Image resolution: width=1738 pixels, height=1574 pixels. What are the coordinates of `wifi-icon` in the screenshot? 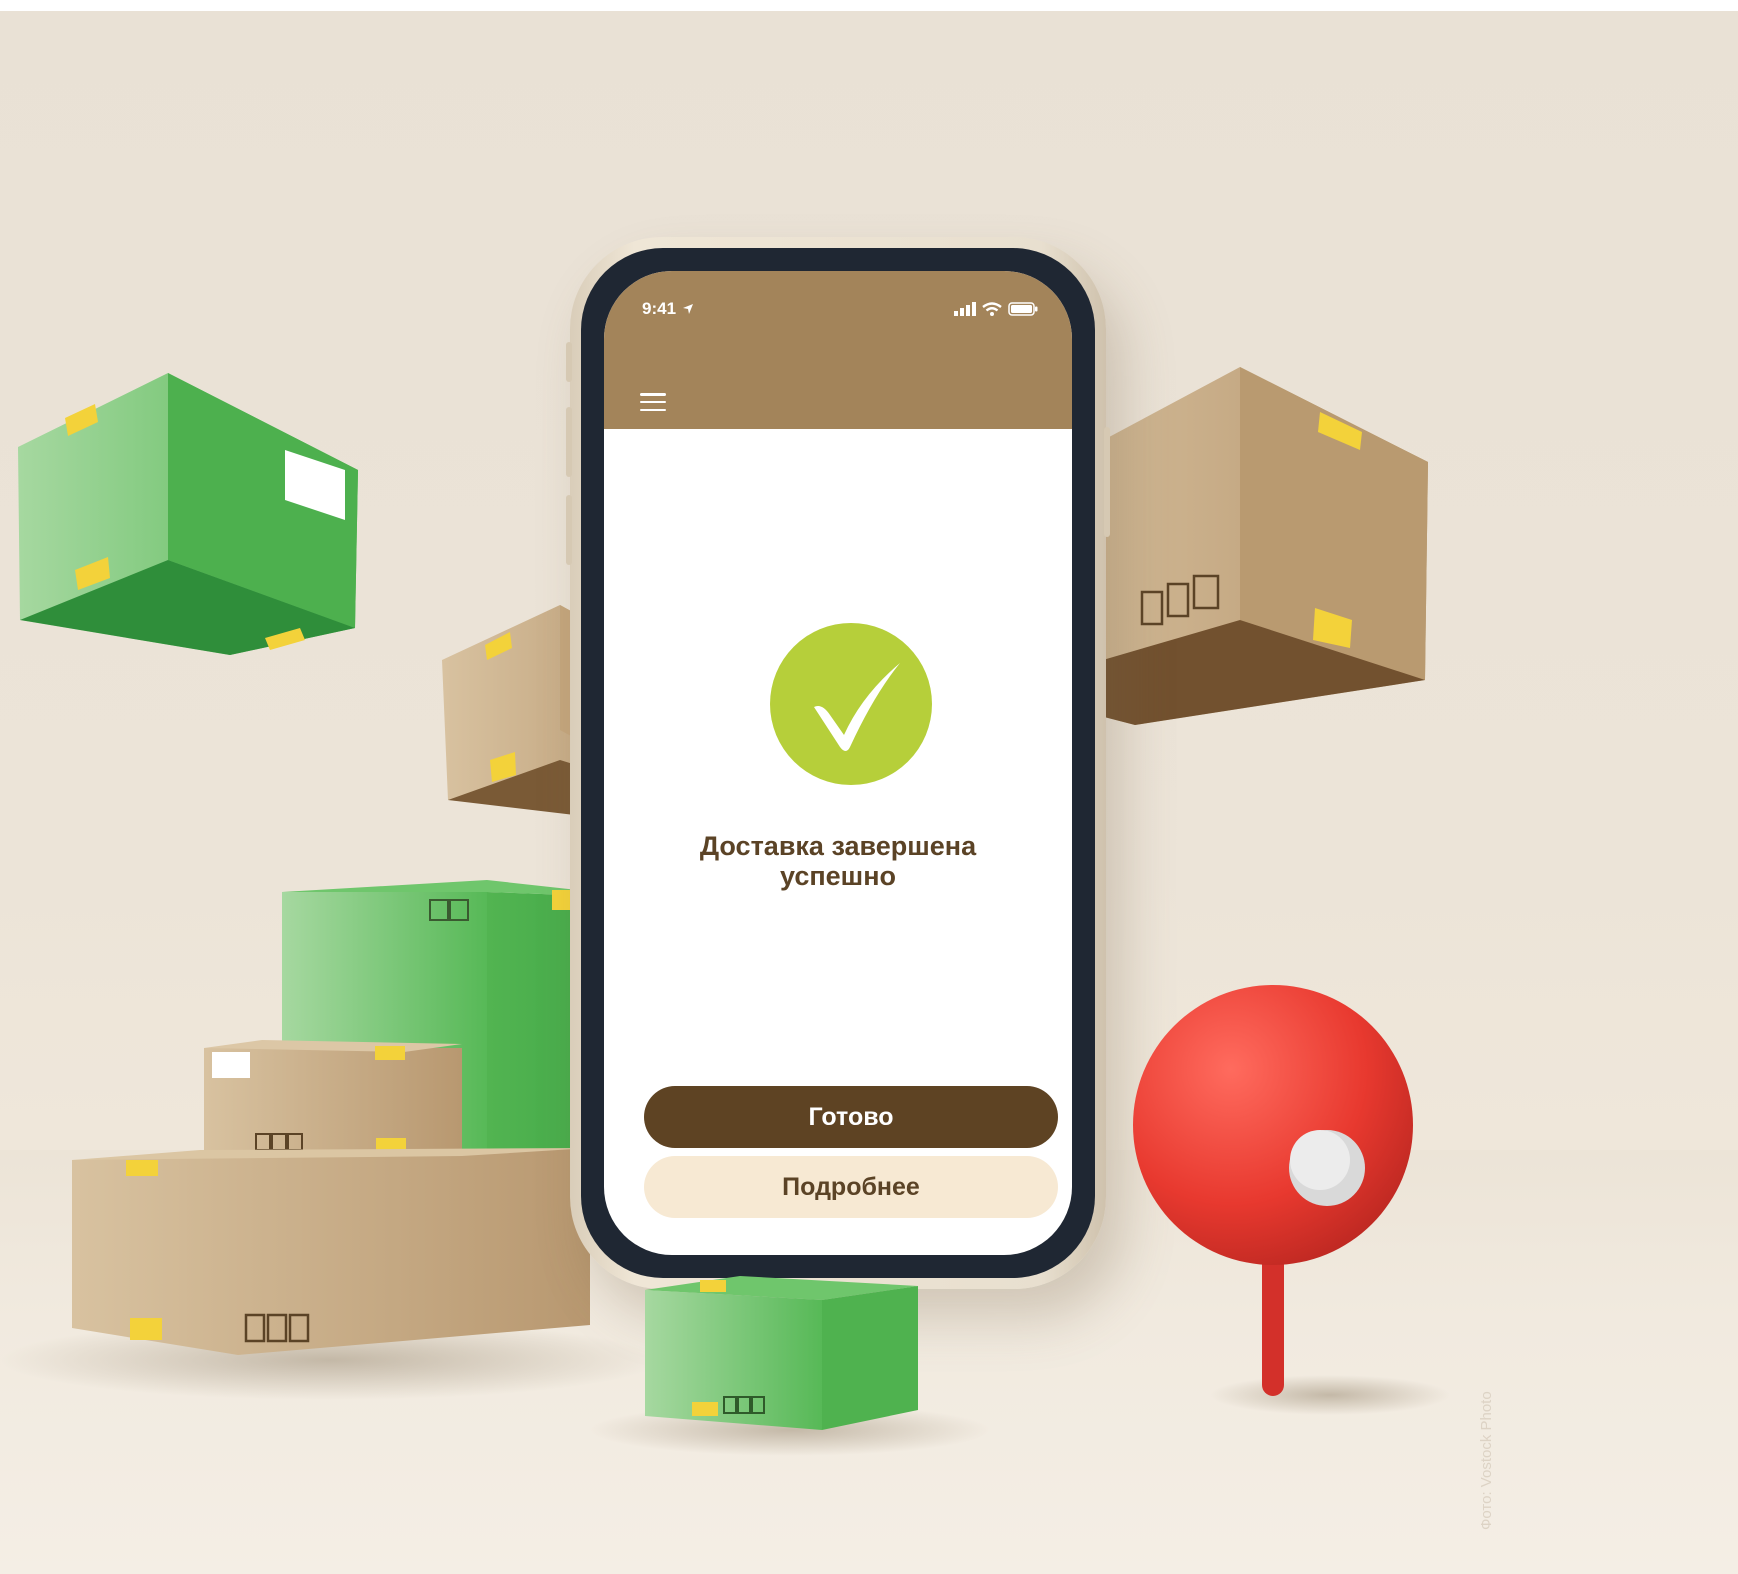 It's located at (992, 309).